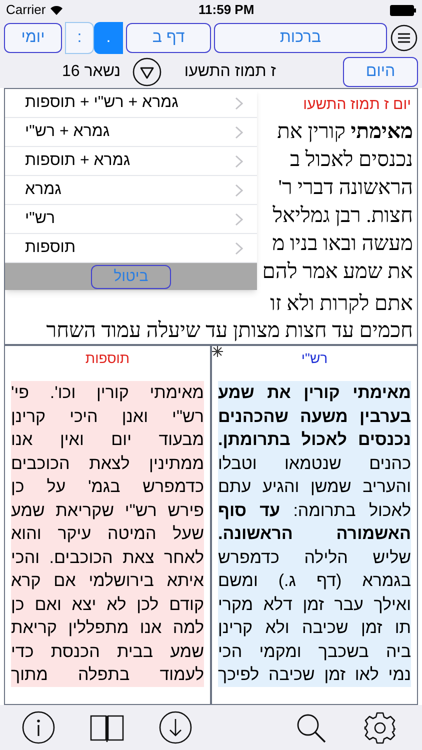 The width and height of the screenshot is (422, 750). Describe the element at coordinates (226, 10) in the screenshot. I see `clock-label: 11:59 PM` at that location.